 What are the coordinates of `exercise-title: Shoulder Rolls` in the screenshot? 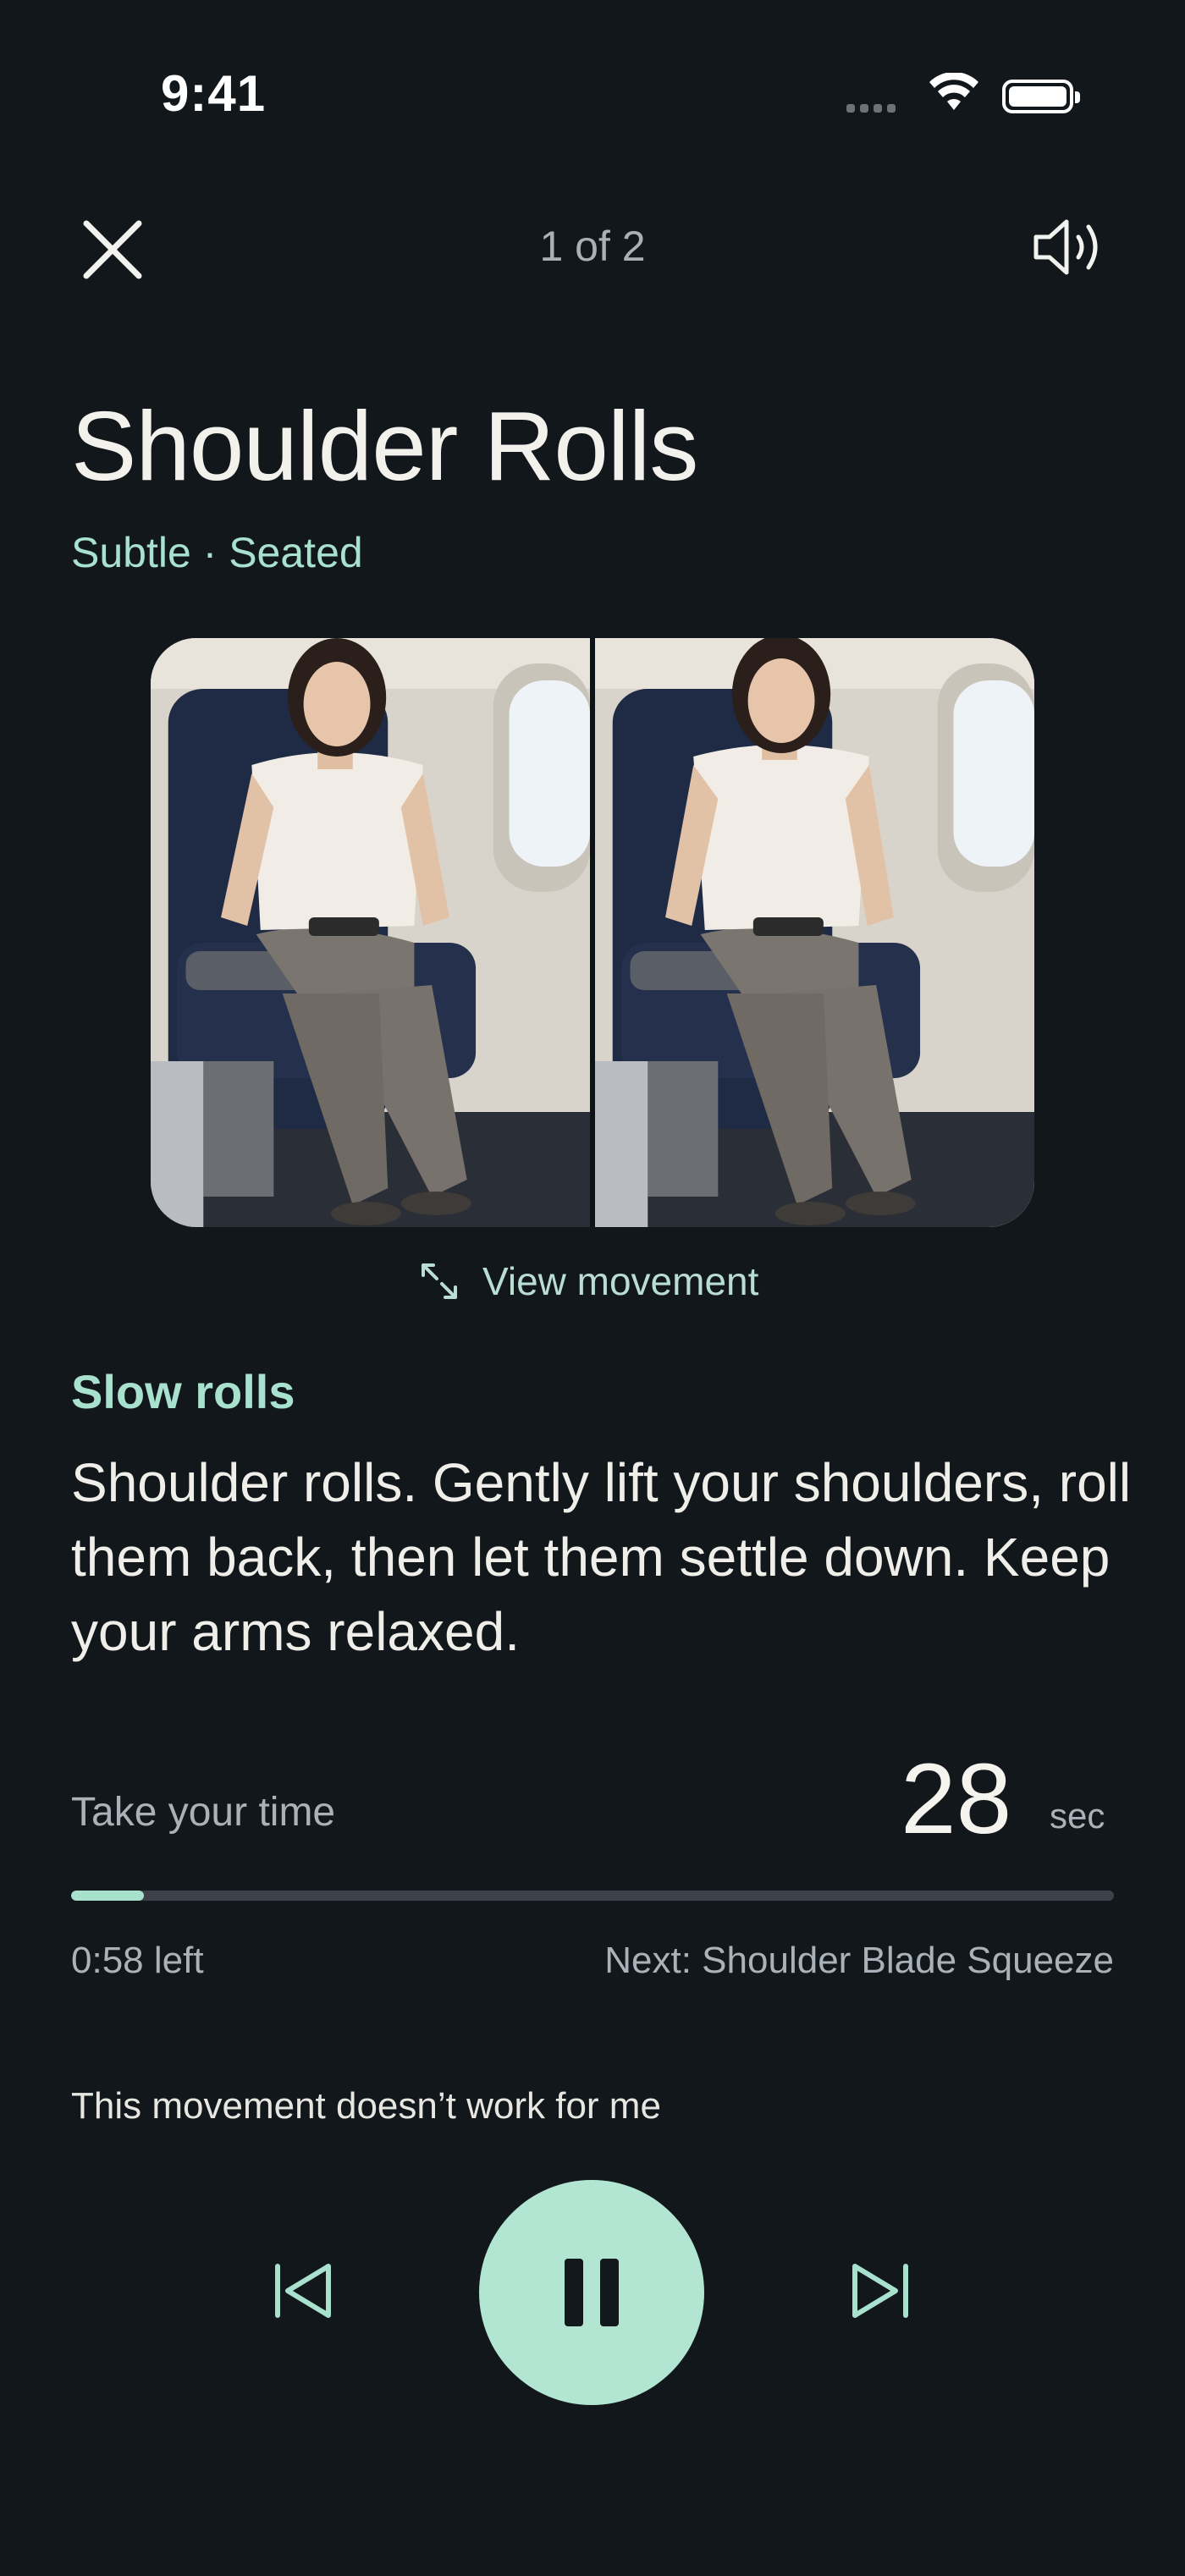 It's located at (384, 446).